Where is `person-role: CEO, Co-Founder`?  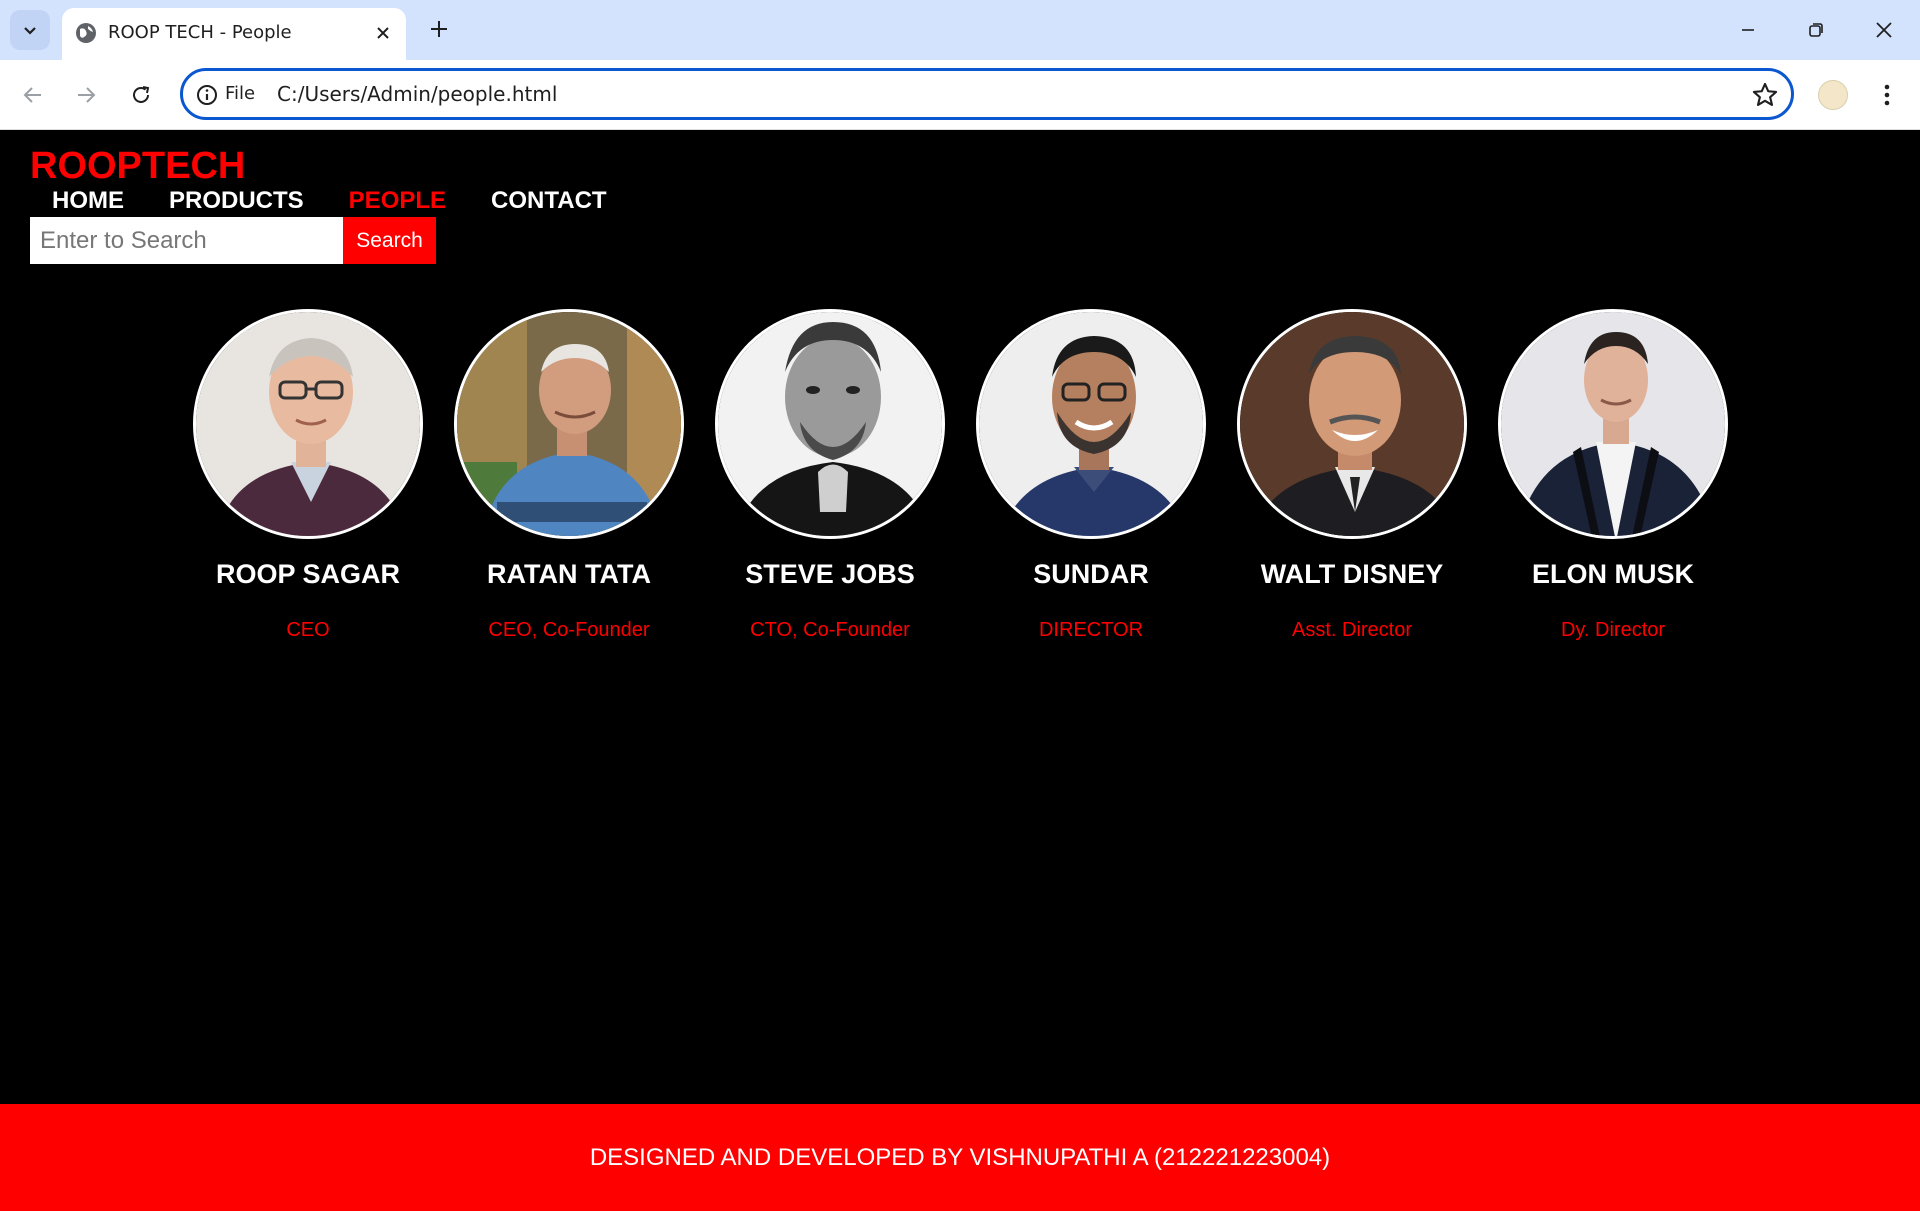 person-role: CEO, Co-Founder is located at coordinates (569, 630).